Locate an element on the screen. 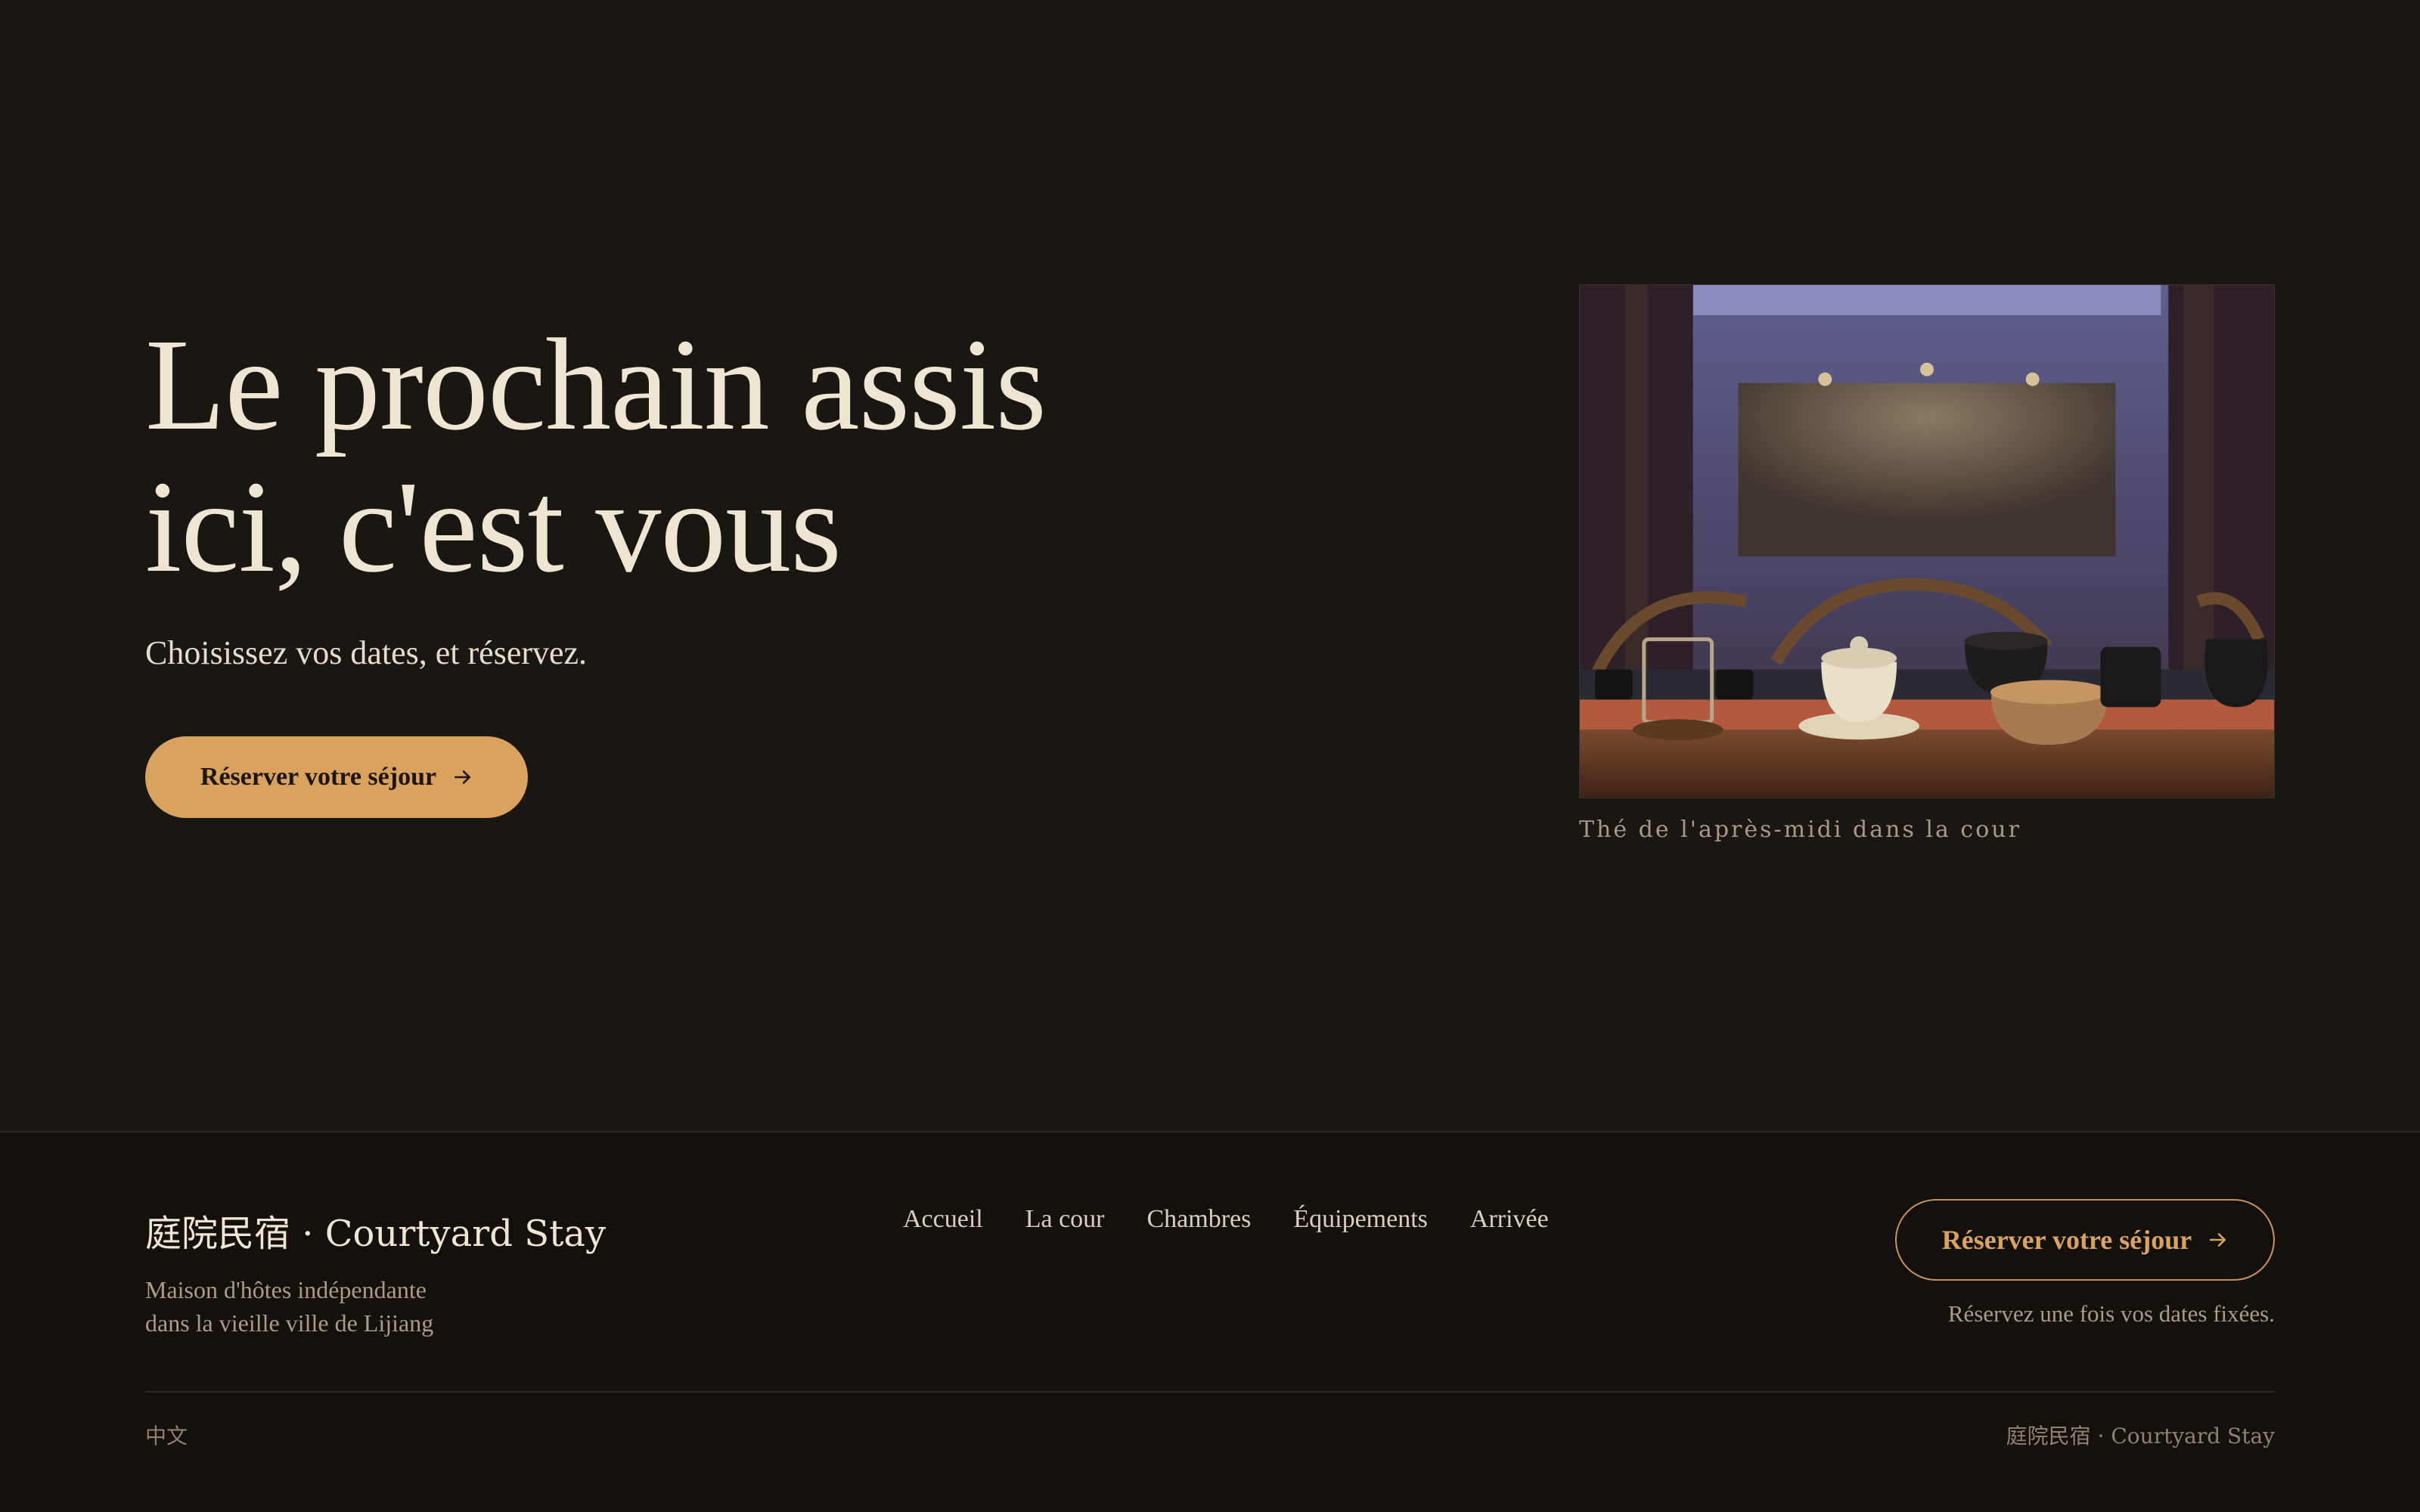  footer-divider is located at coordinates (1210, 1392).